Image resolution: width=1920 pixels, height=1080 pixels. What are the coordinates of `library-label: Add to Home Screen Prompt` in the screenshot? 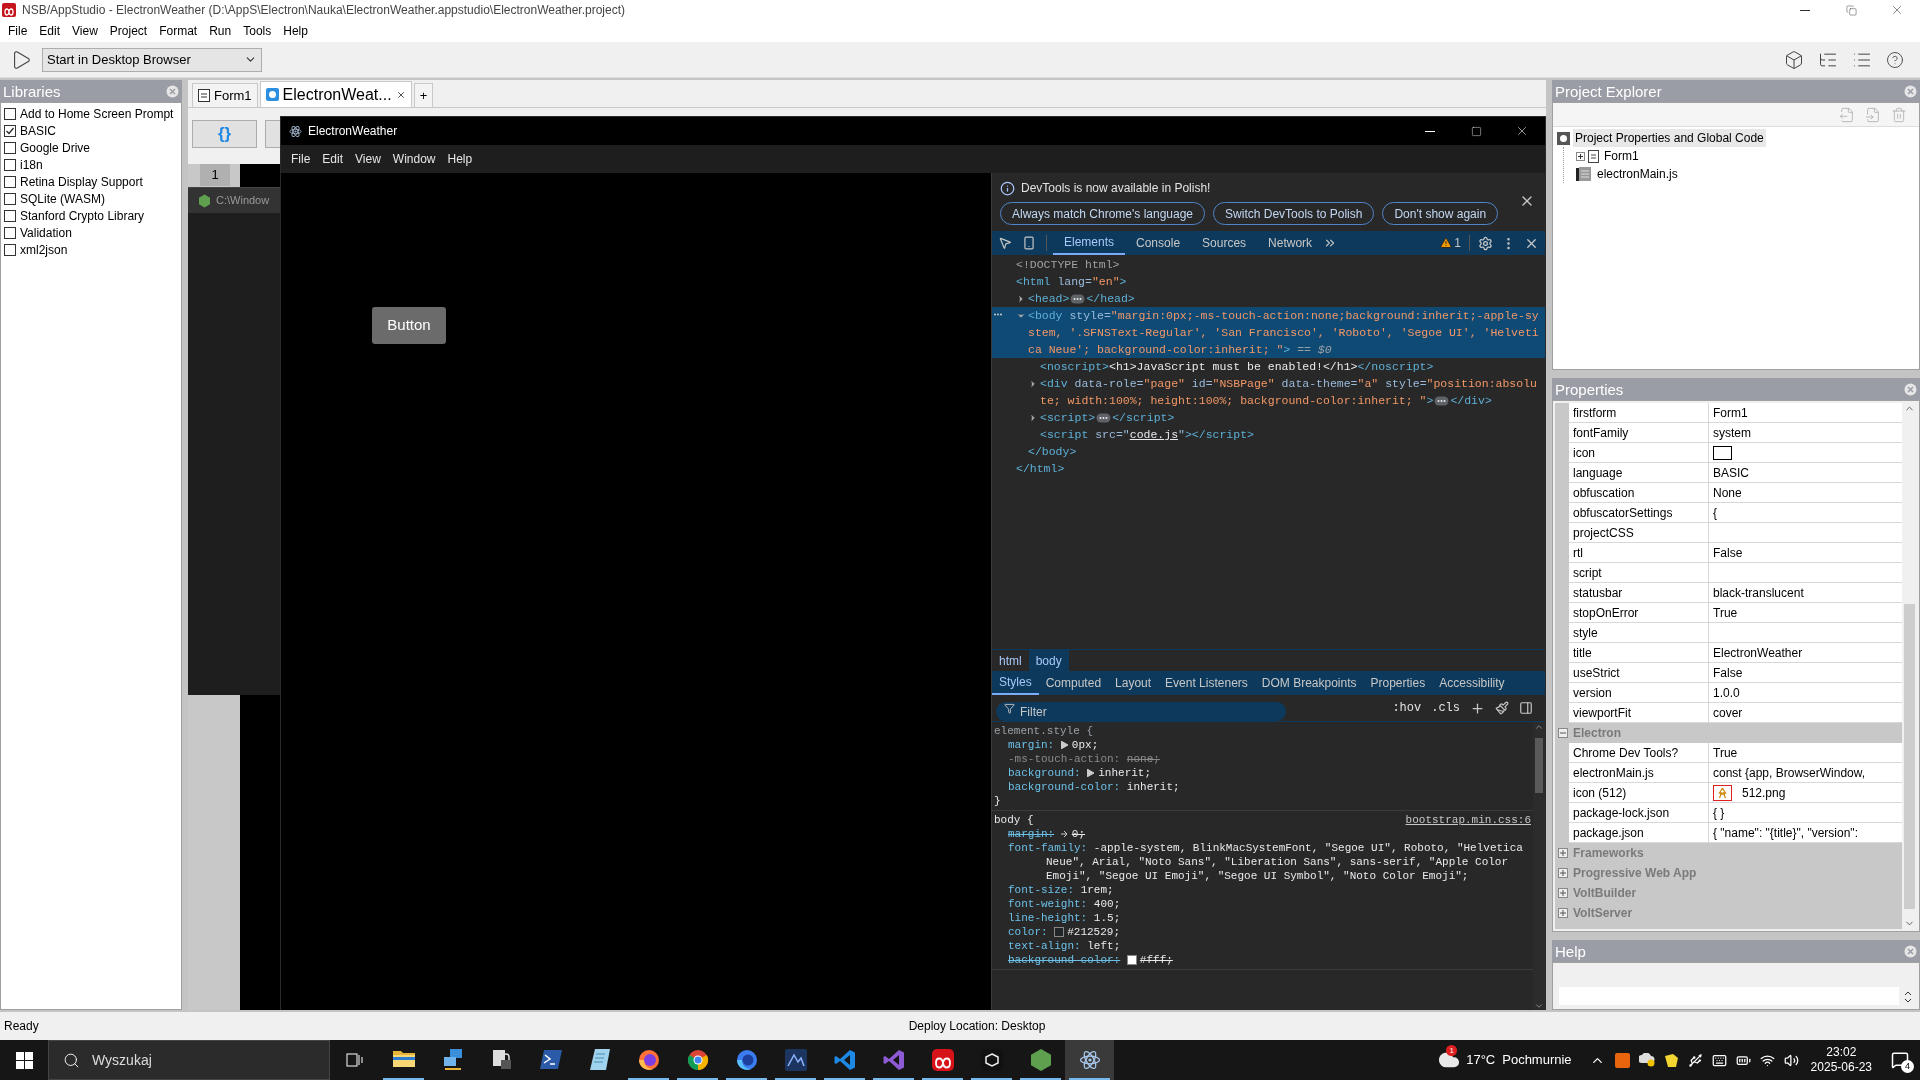 It's located at (97, 113).